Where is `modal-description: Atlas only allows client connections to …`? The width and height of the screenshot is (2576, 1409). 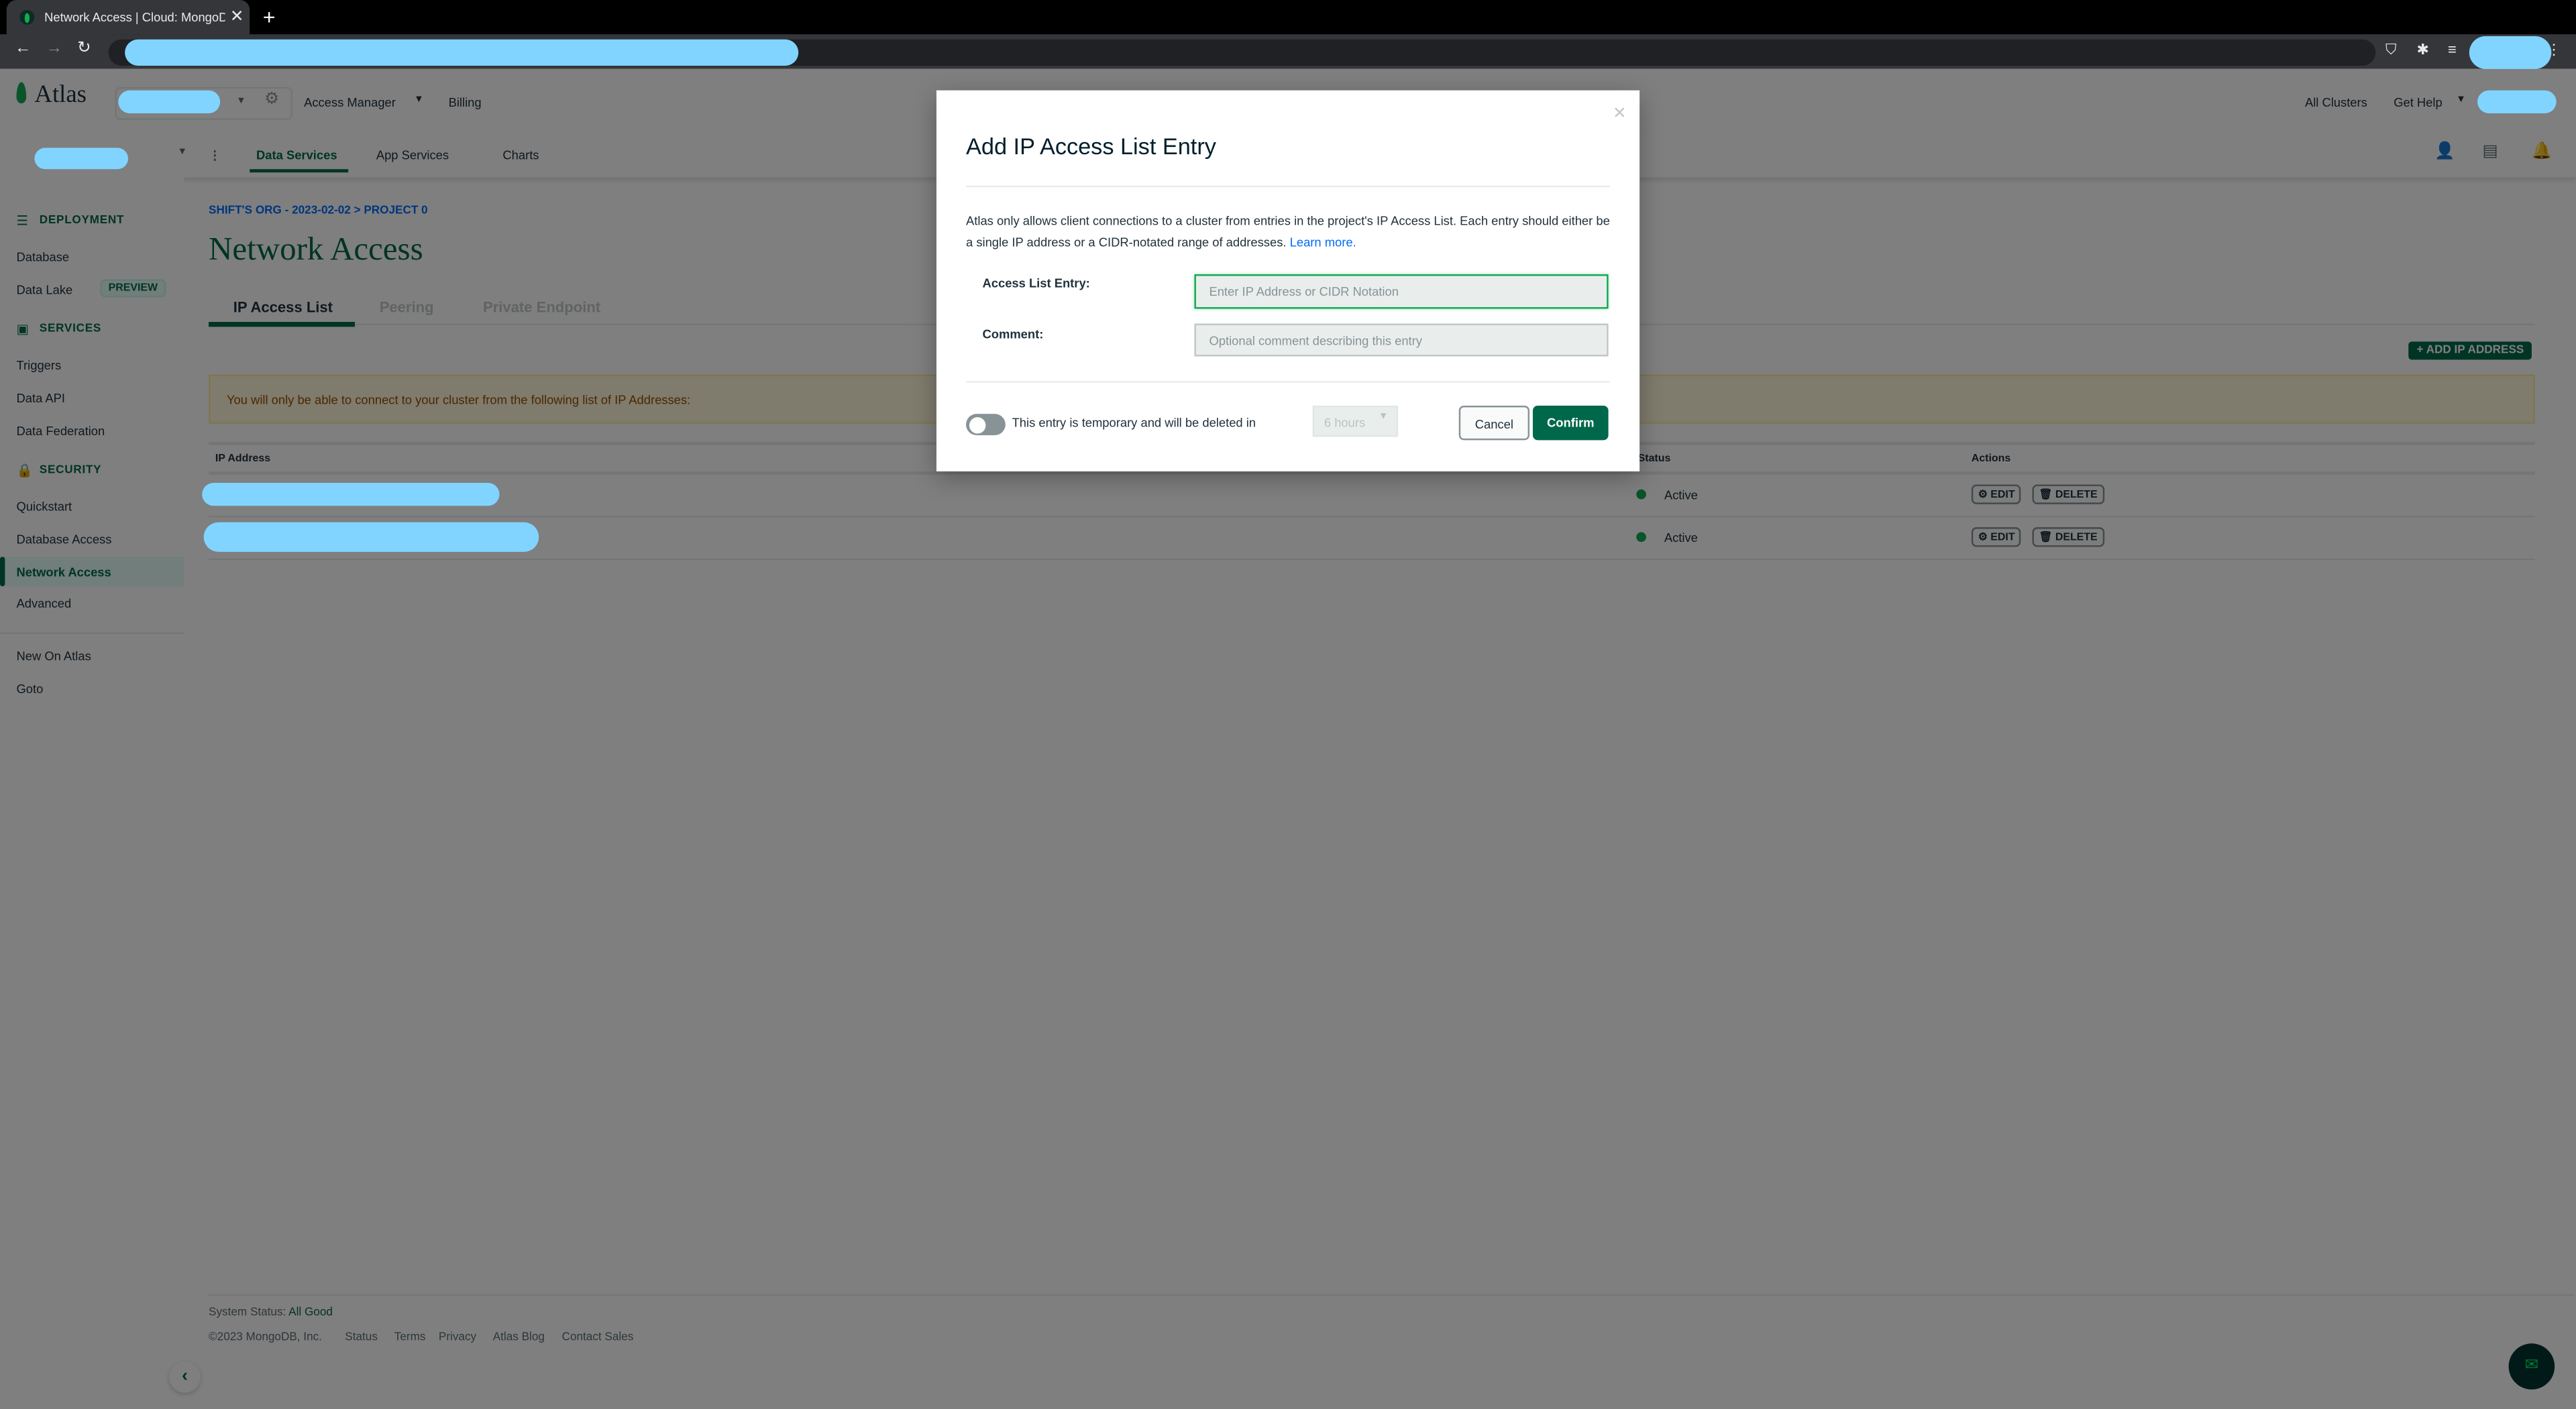 modal-description: Atlas only allows client connections to … is located at coordinates (1288, 232).